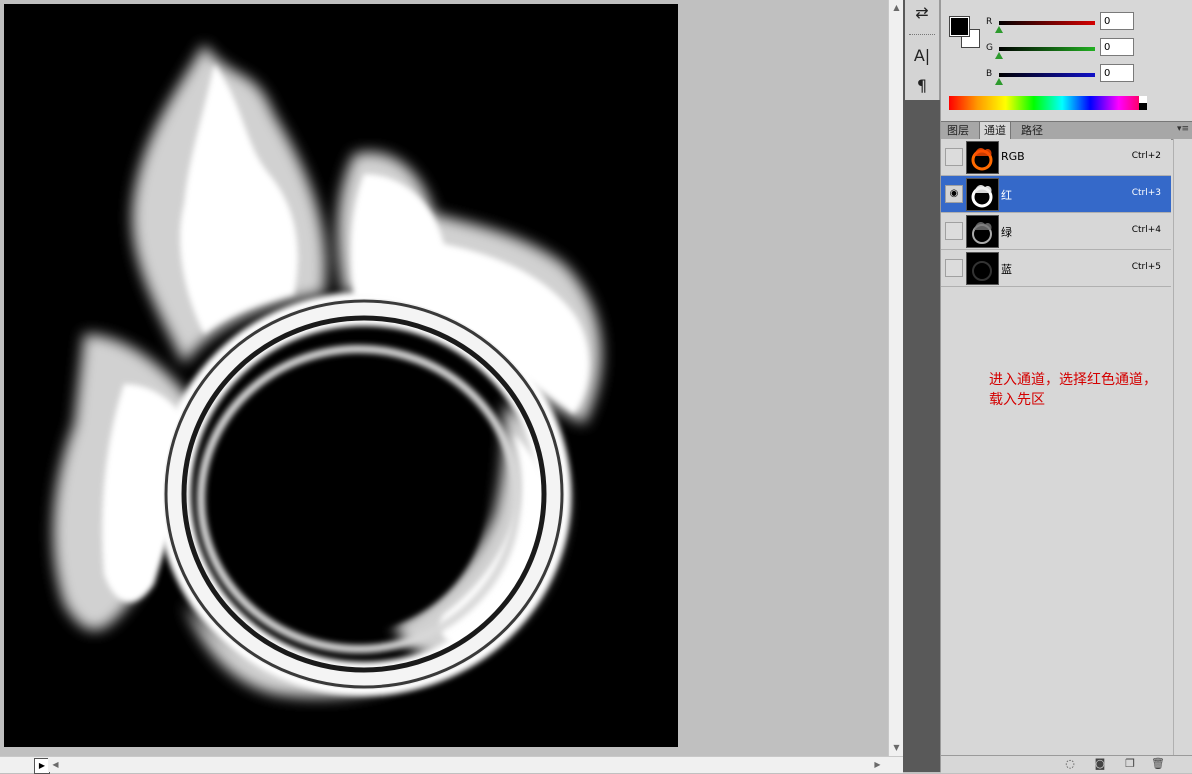 Image resolution: width=1192 pixels, height=774 pixels. I want to click on scroll-right-arrow-icon: ▶, so click(877, 764).